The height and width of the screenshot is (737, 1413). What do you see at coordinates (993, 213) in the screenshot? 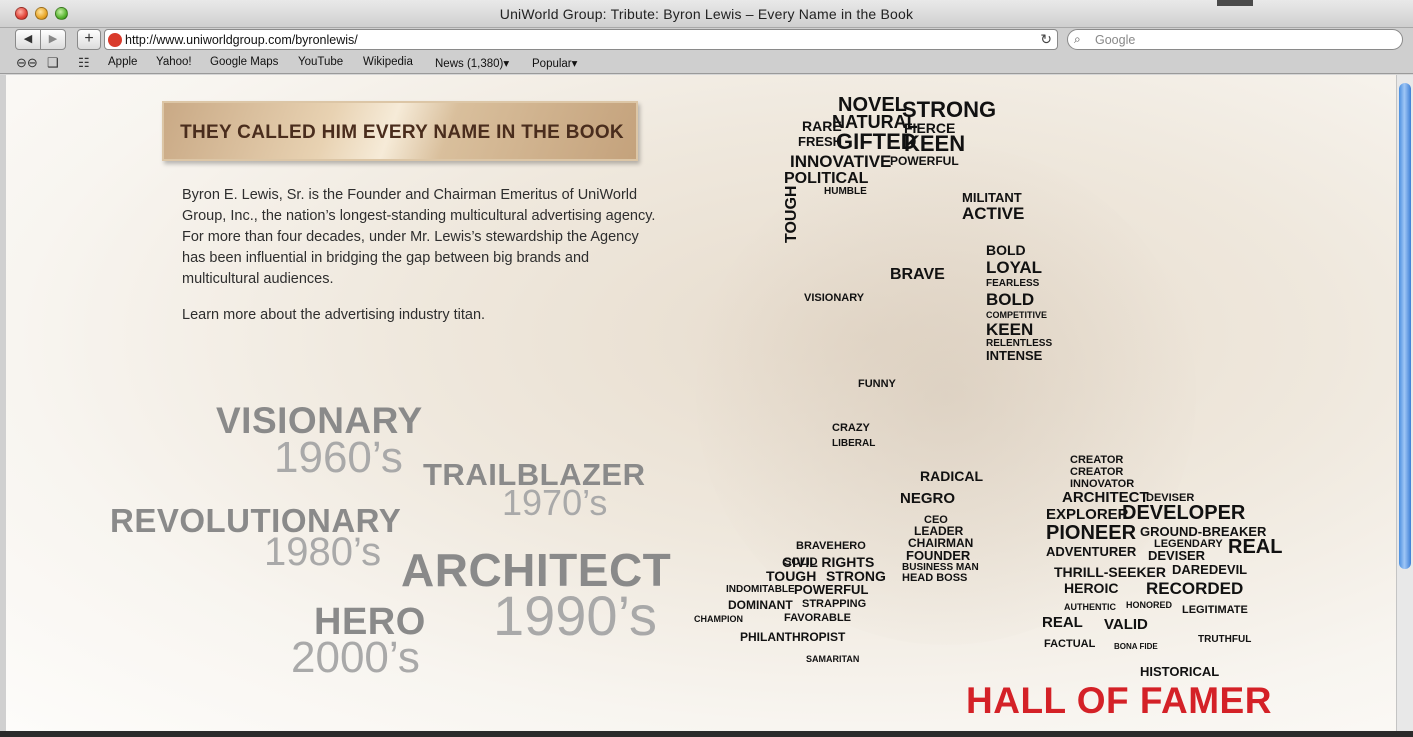
I see `portrait-word: ACTIVE` at bounding box center [993, 213].